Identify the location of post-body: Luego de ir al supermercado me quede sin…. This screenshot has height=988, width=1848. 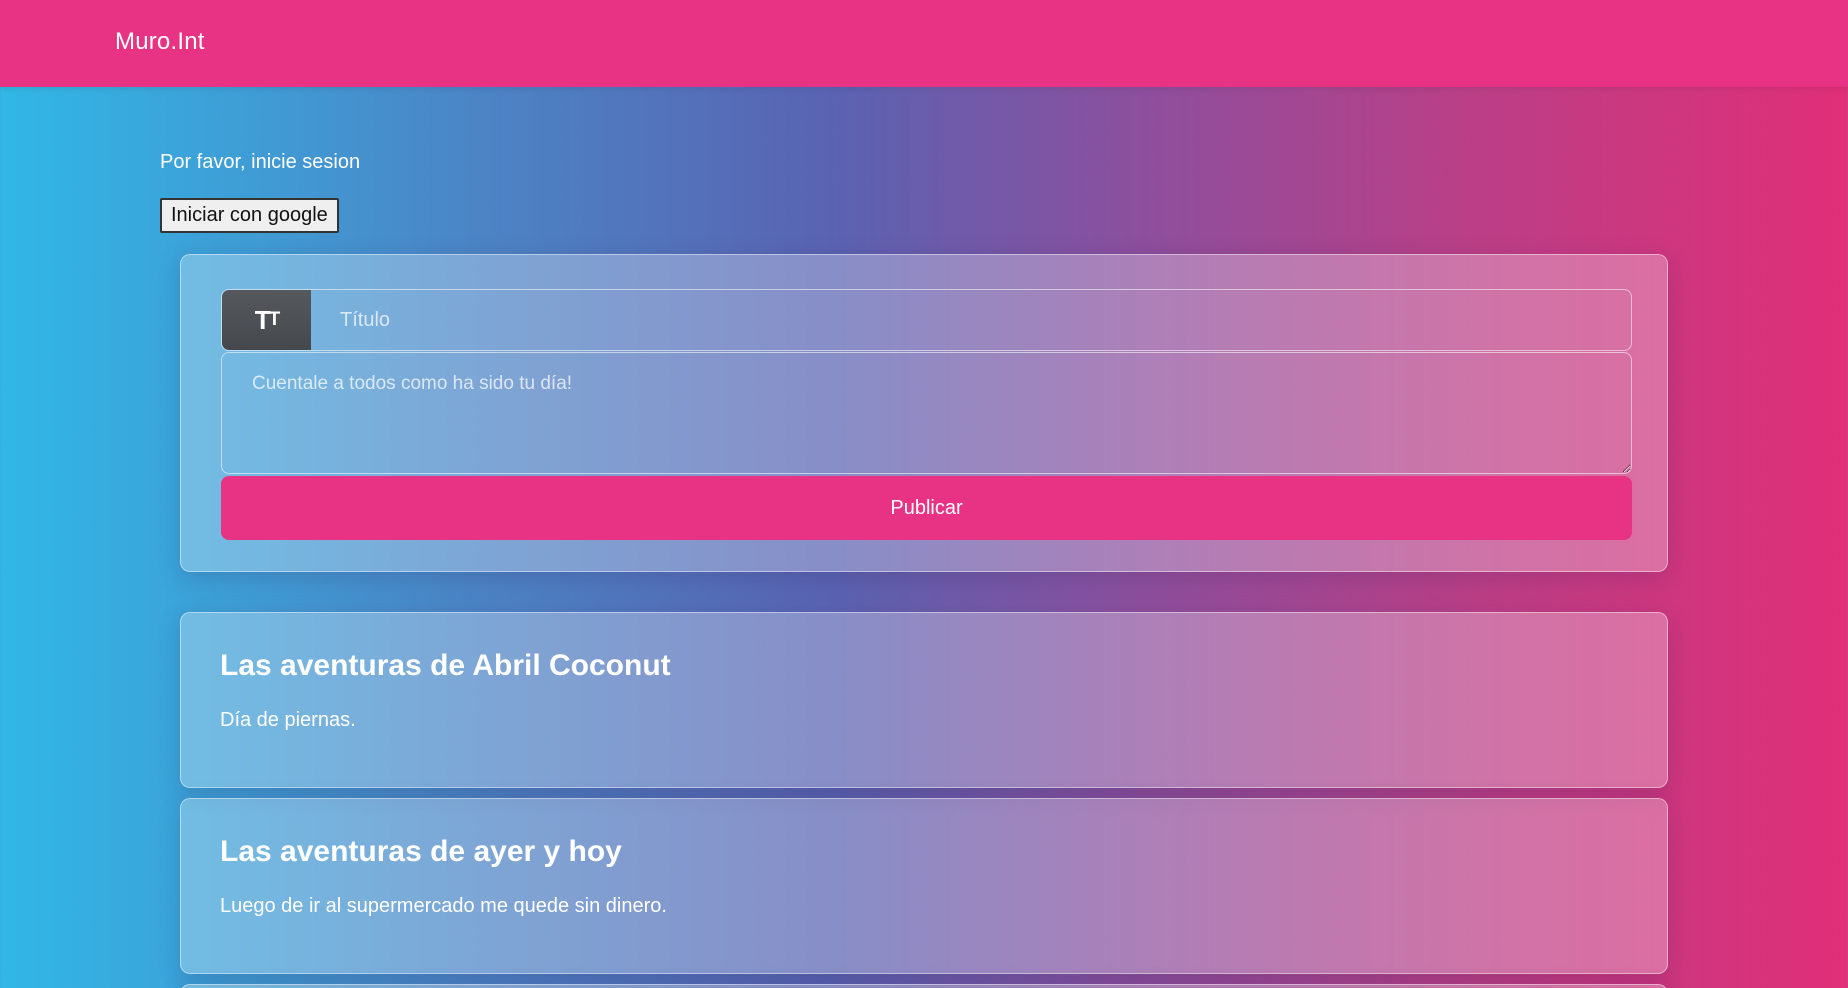
(443, 906).